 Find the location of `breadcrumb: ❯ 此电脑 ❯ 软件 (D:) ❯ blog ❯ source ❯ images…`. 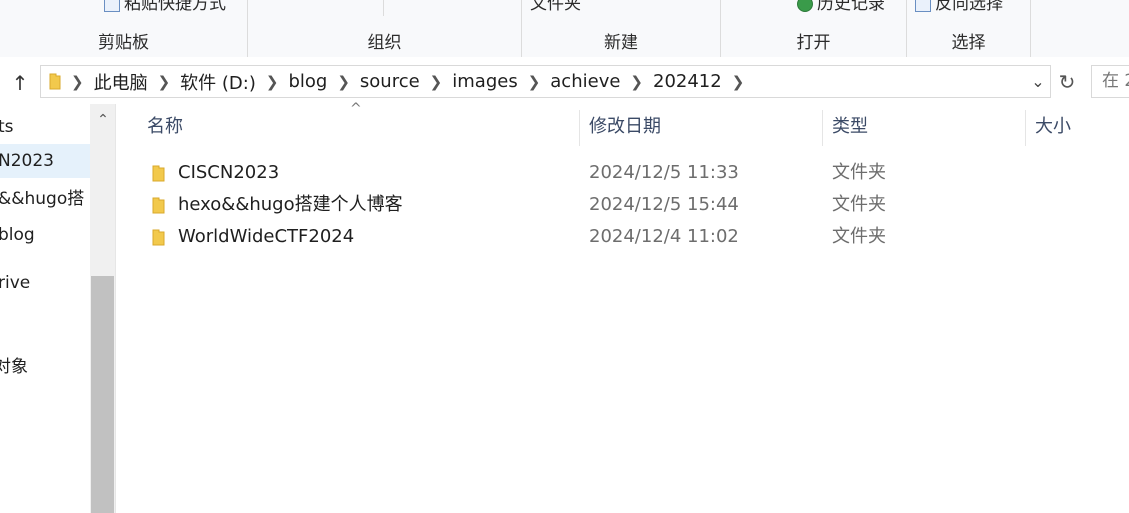

breadcrumb: ❯ 此电脑 ❯ 软件 (D:) ❯ blog ❯ source ❯ images… is located at coordinates (411, 81).